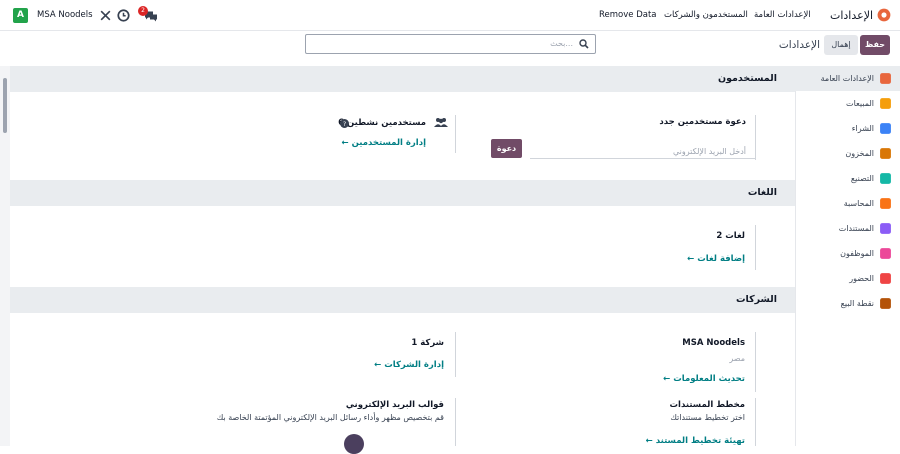 This screenshot has height=454, width=900. Describe the element at coordinates (388, 143) in the screenshot. I see `manage-users-label: إدارة المستخدمين` at that location.